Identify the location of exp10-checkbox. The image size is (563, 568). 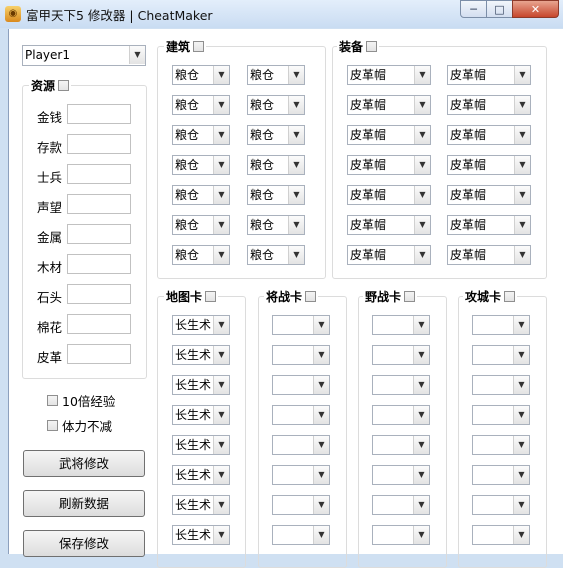
(52, 400).